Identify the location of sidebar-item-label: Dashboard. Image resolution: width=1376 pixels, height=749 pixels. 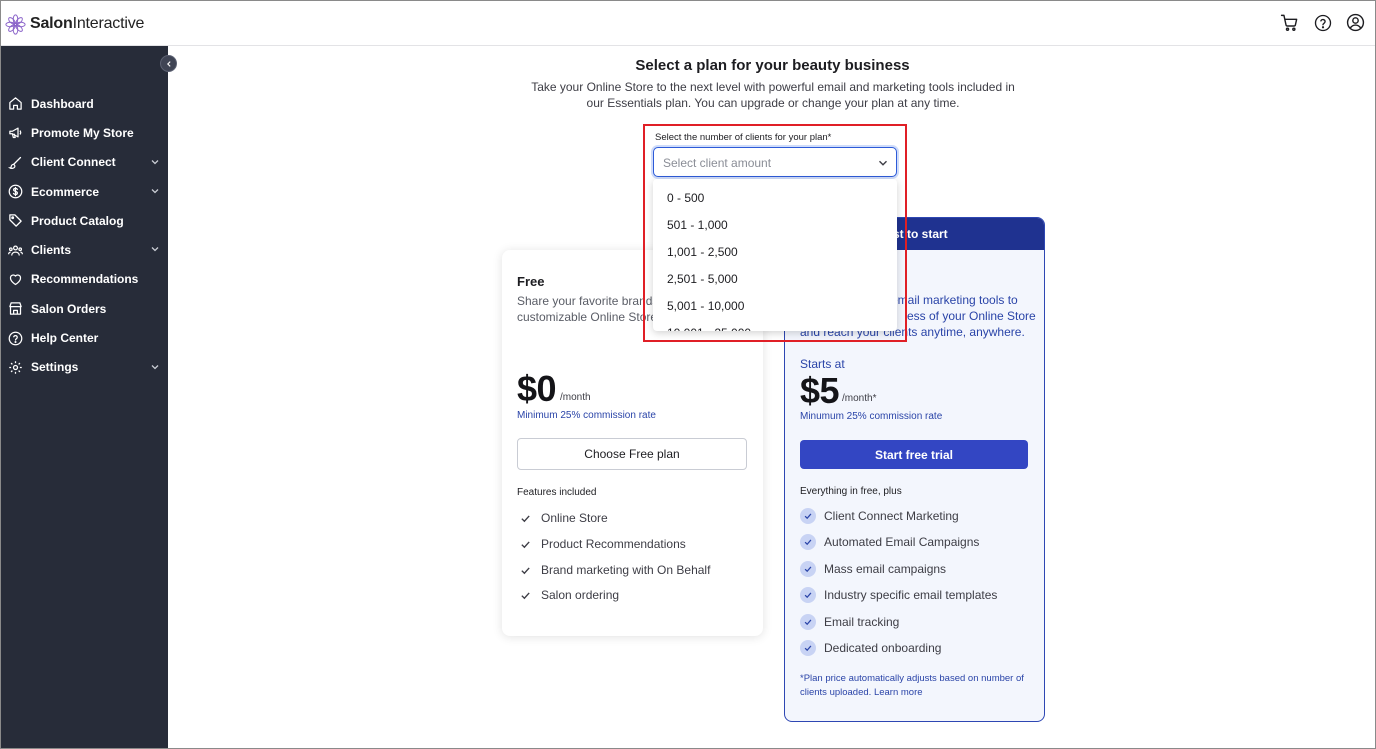
(62, 103).